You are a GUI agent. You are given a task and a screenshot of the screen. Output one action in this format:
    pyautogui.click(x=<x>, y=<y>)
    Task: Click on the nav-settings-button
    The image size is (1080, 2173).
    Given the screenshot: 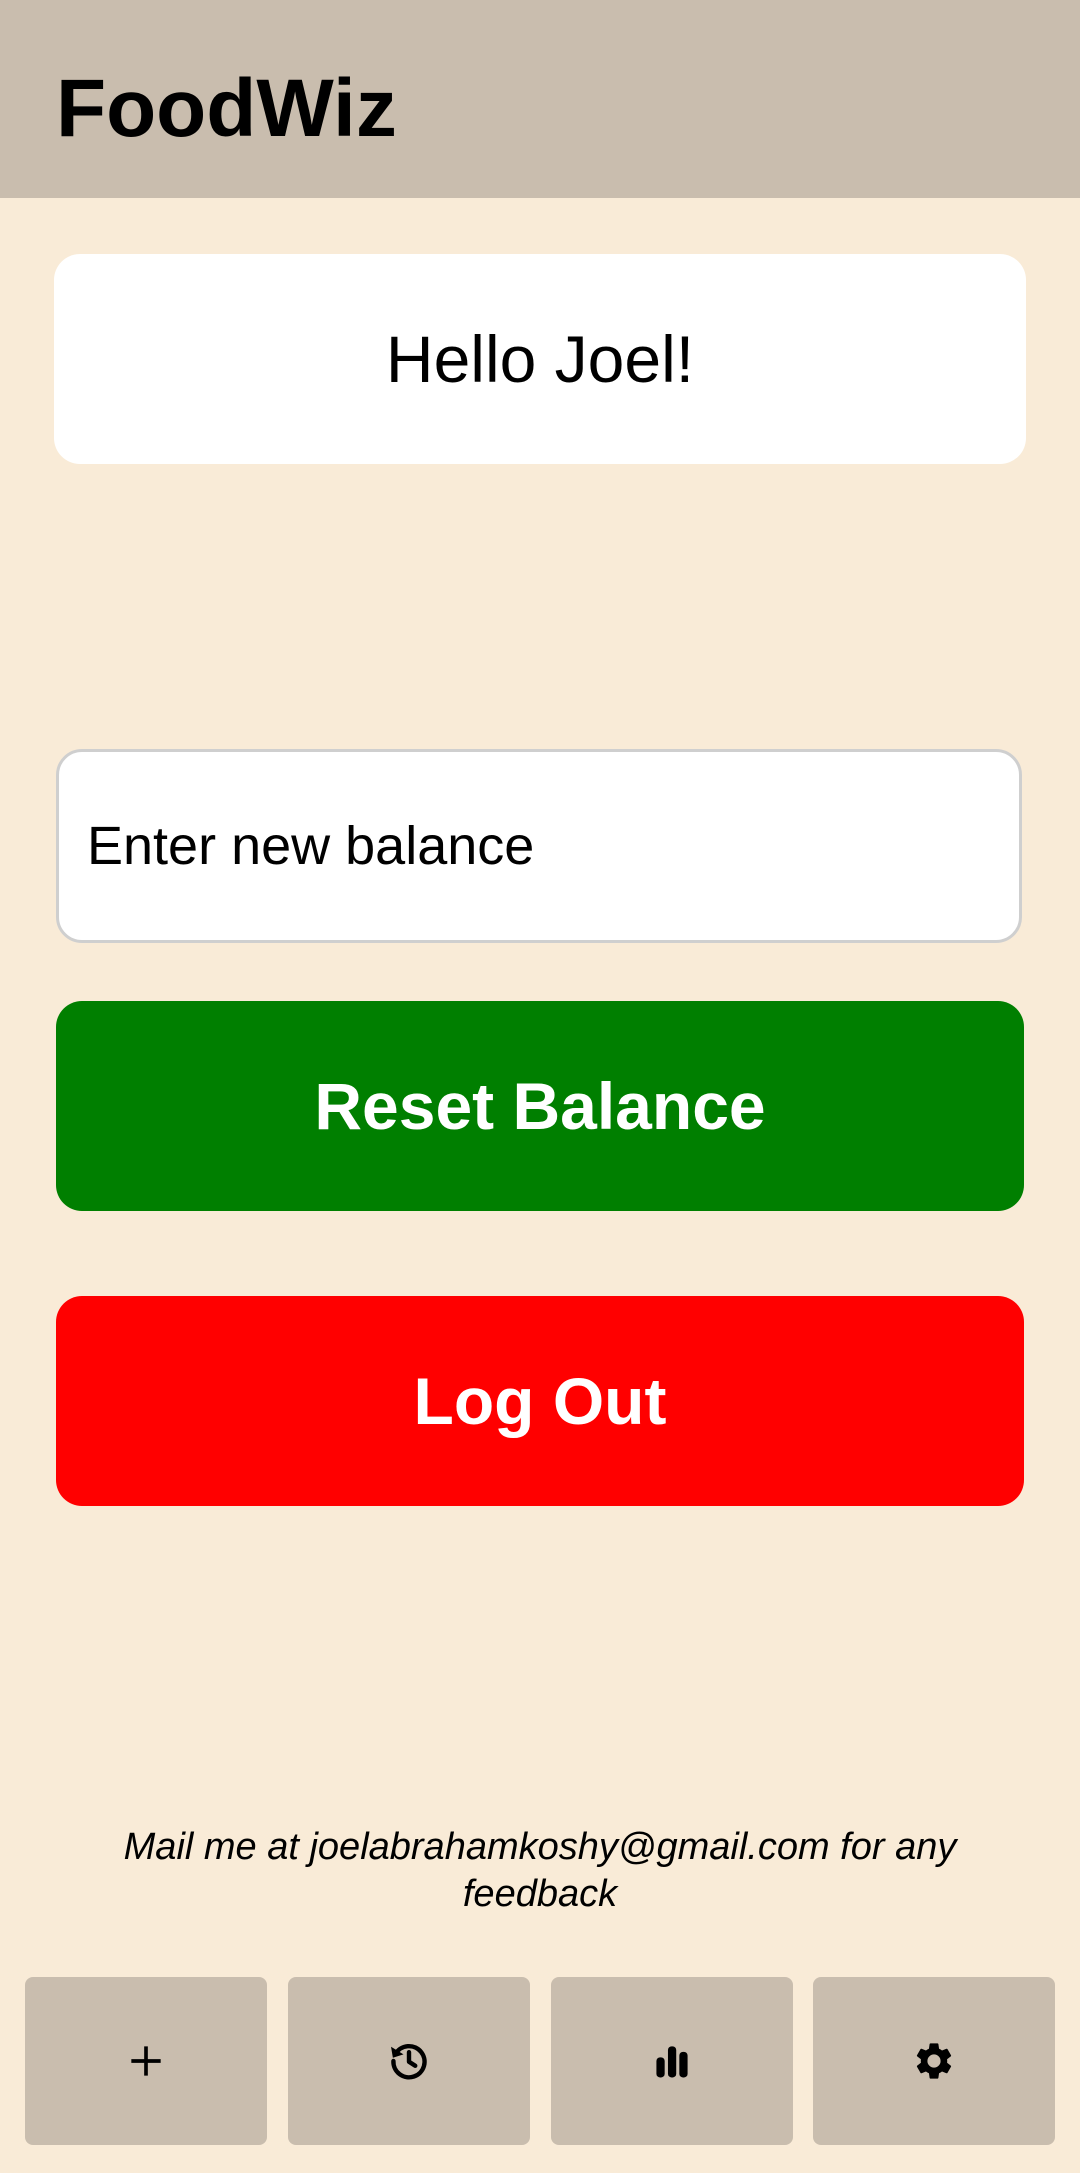 What is the action you would take?
    pyautogui.click(x=934, y=2061)
    